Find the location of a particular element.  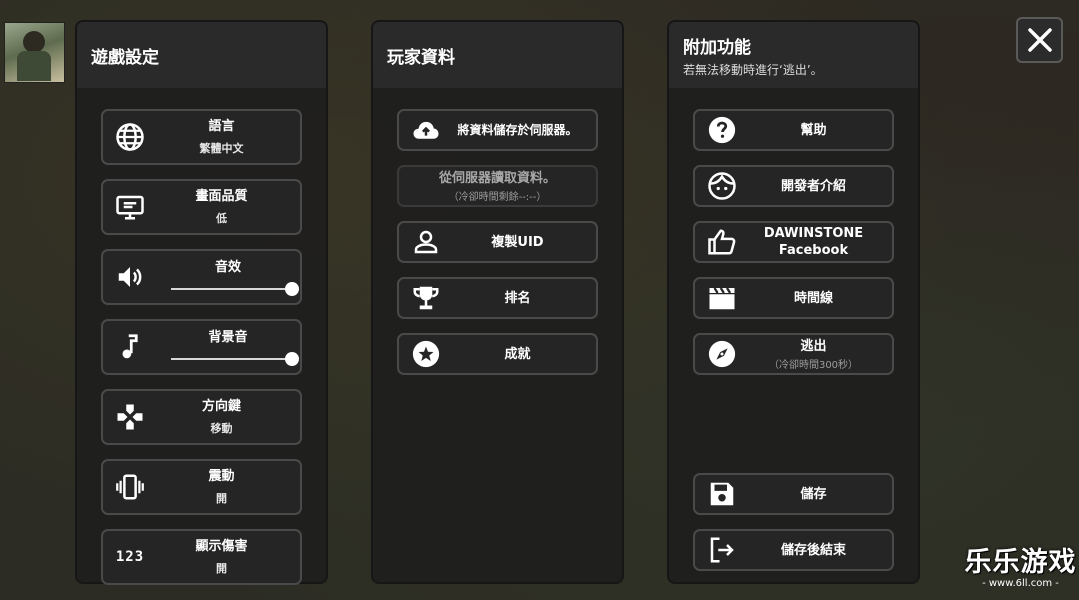

save-and-quit-button: 儲存後結束 is located at coordinates (793, 550).